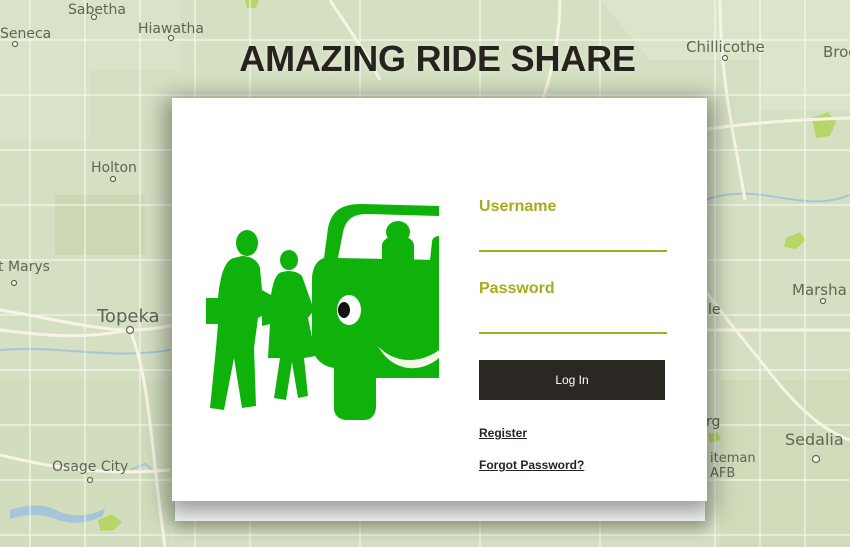 The image size is (850, 547). I want to click on register-link: Register, so click(503, 433).